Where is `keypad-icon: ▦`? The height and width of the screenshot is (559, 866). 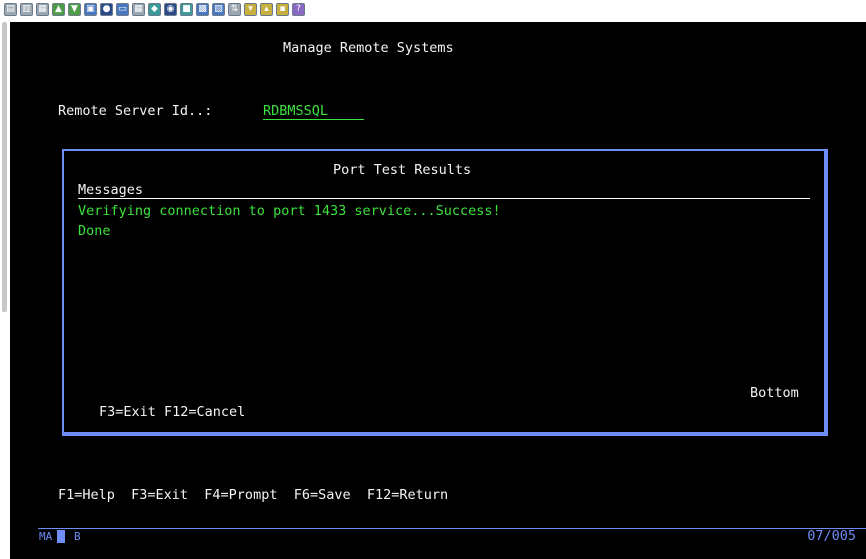
keypad-icon: ▦ is located at coordinates (138, 9).